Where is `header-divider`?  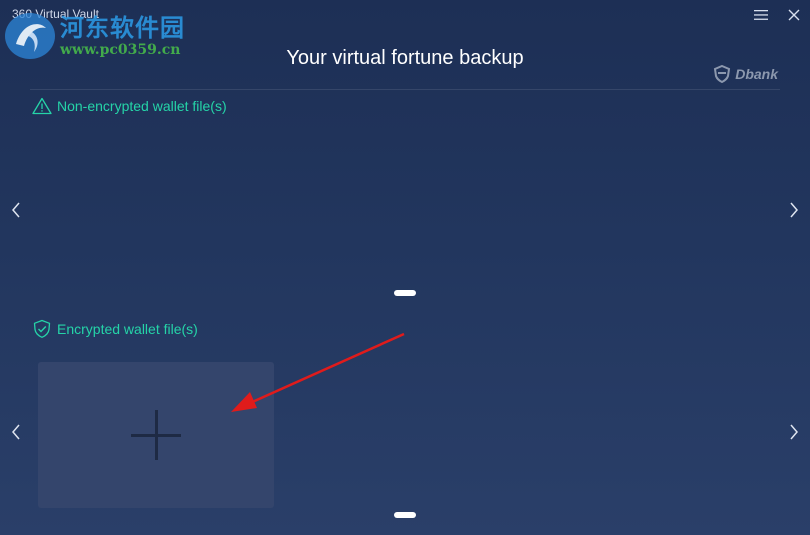 header-divider is located at coordinates (405, 89).